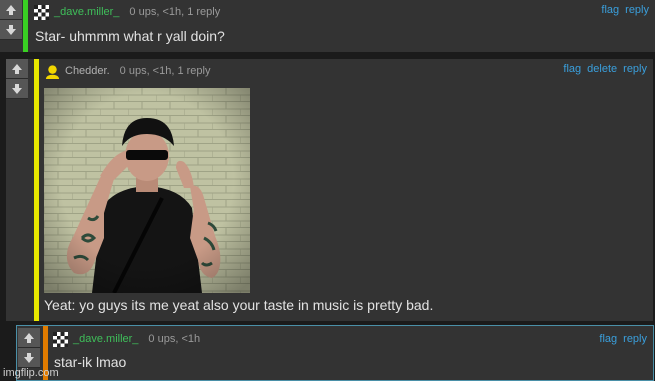 The width and height of the screenshot is (655, 381). Describe the element at coordinates (602, 69) in the screenshot. I see `delete-link: delete` at that location.